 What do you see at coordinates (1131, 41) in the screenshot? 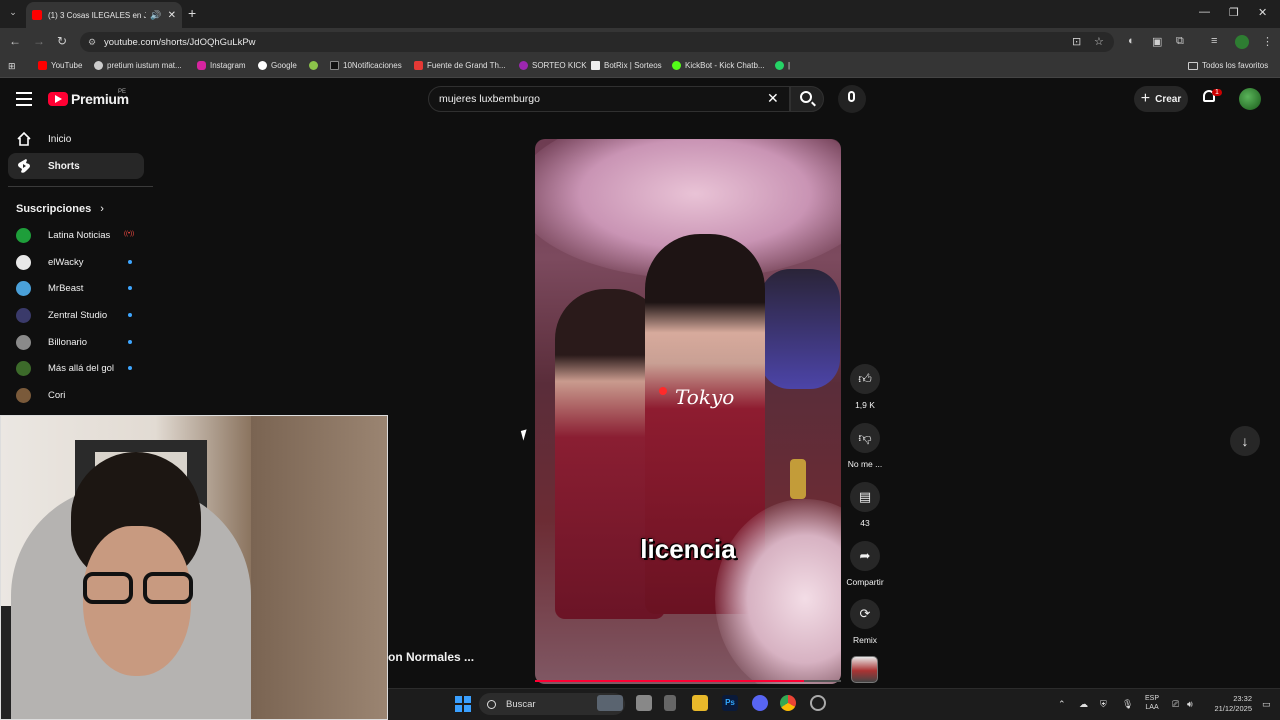
I see `extension-icon: ◐` at bounding box center [1131, 41].